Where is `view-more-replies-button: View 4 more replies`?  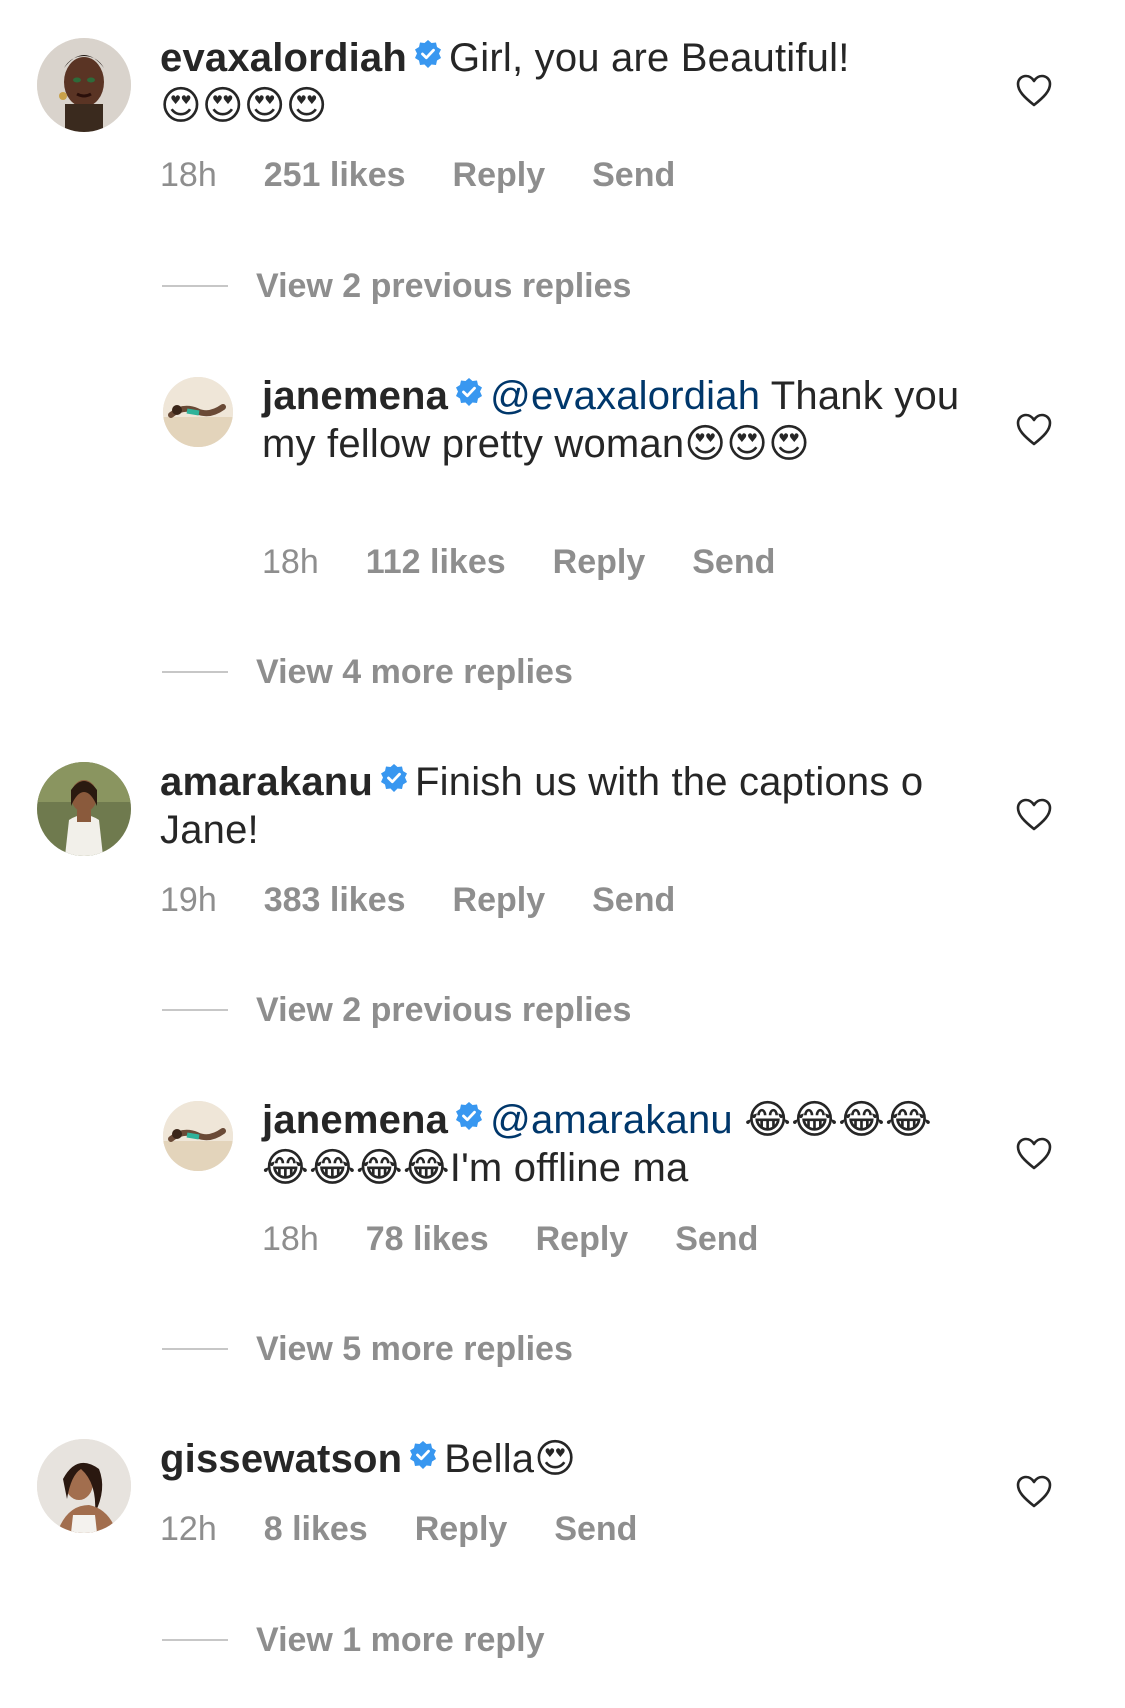 view-more-replies-button: View 4 more replies is located at coordinates (367, 672).